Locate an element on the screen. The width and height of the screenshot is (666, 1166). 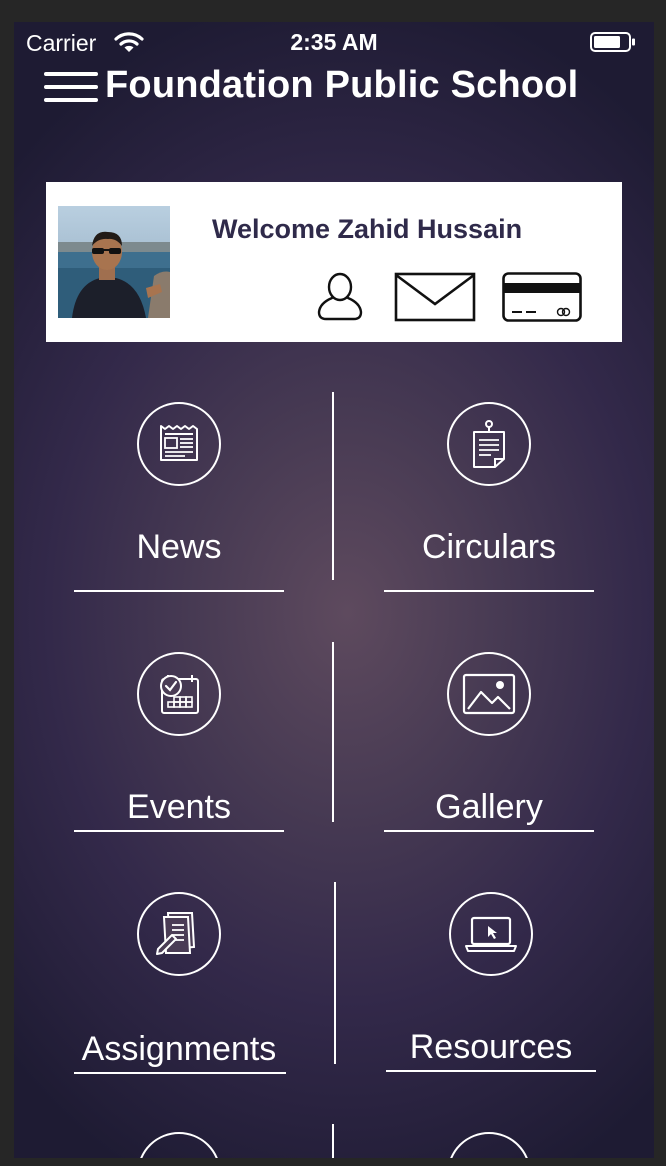
notice-icon is located at coordinates (489, 444).